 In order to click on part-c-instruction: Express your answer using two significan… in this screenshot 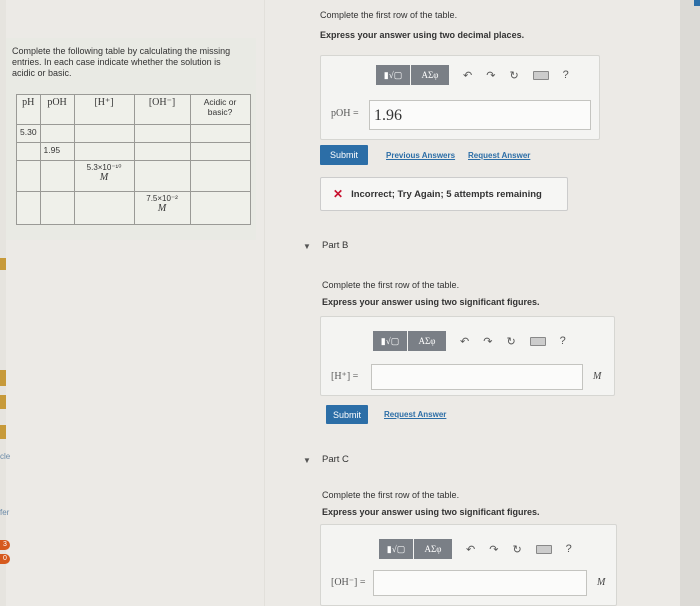, I will do `click(431, 512)`.